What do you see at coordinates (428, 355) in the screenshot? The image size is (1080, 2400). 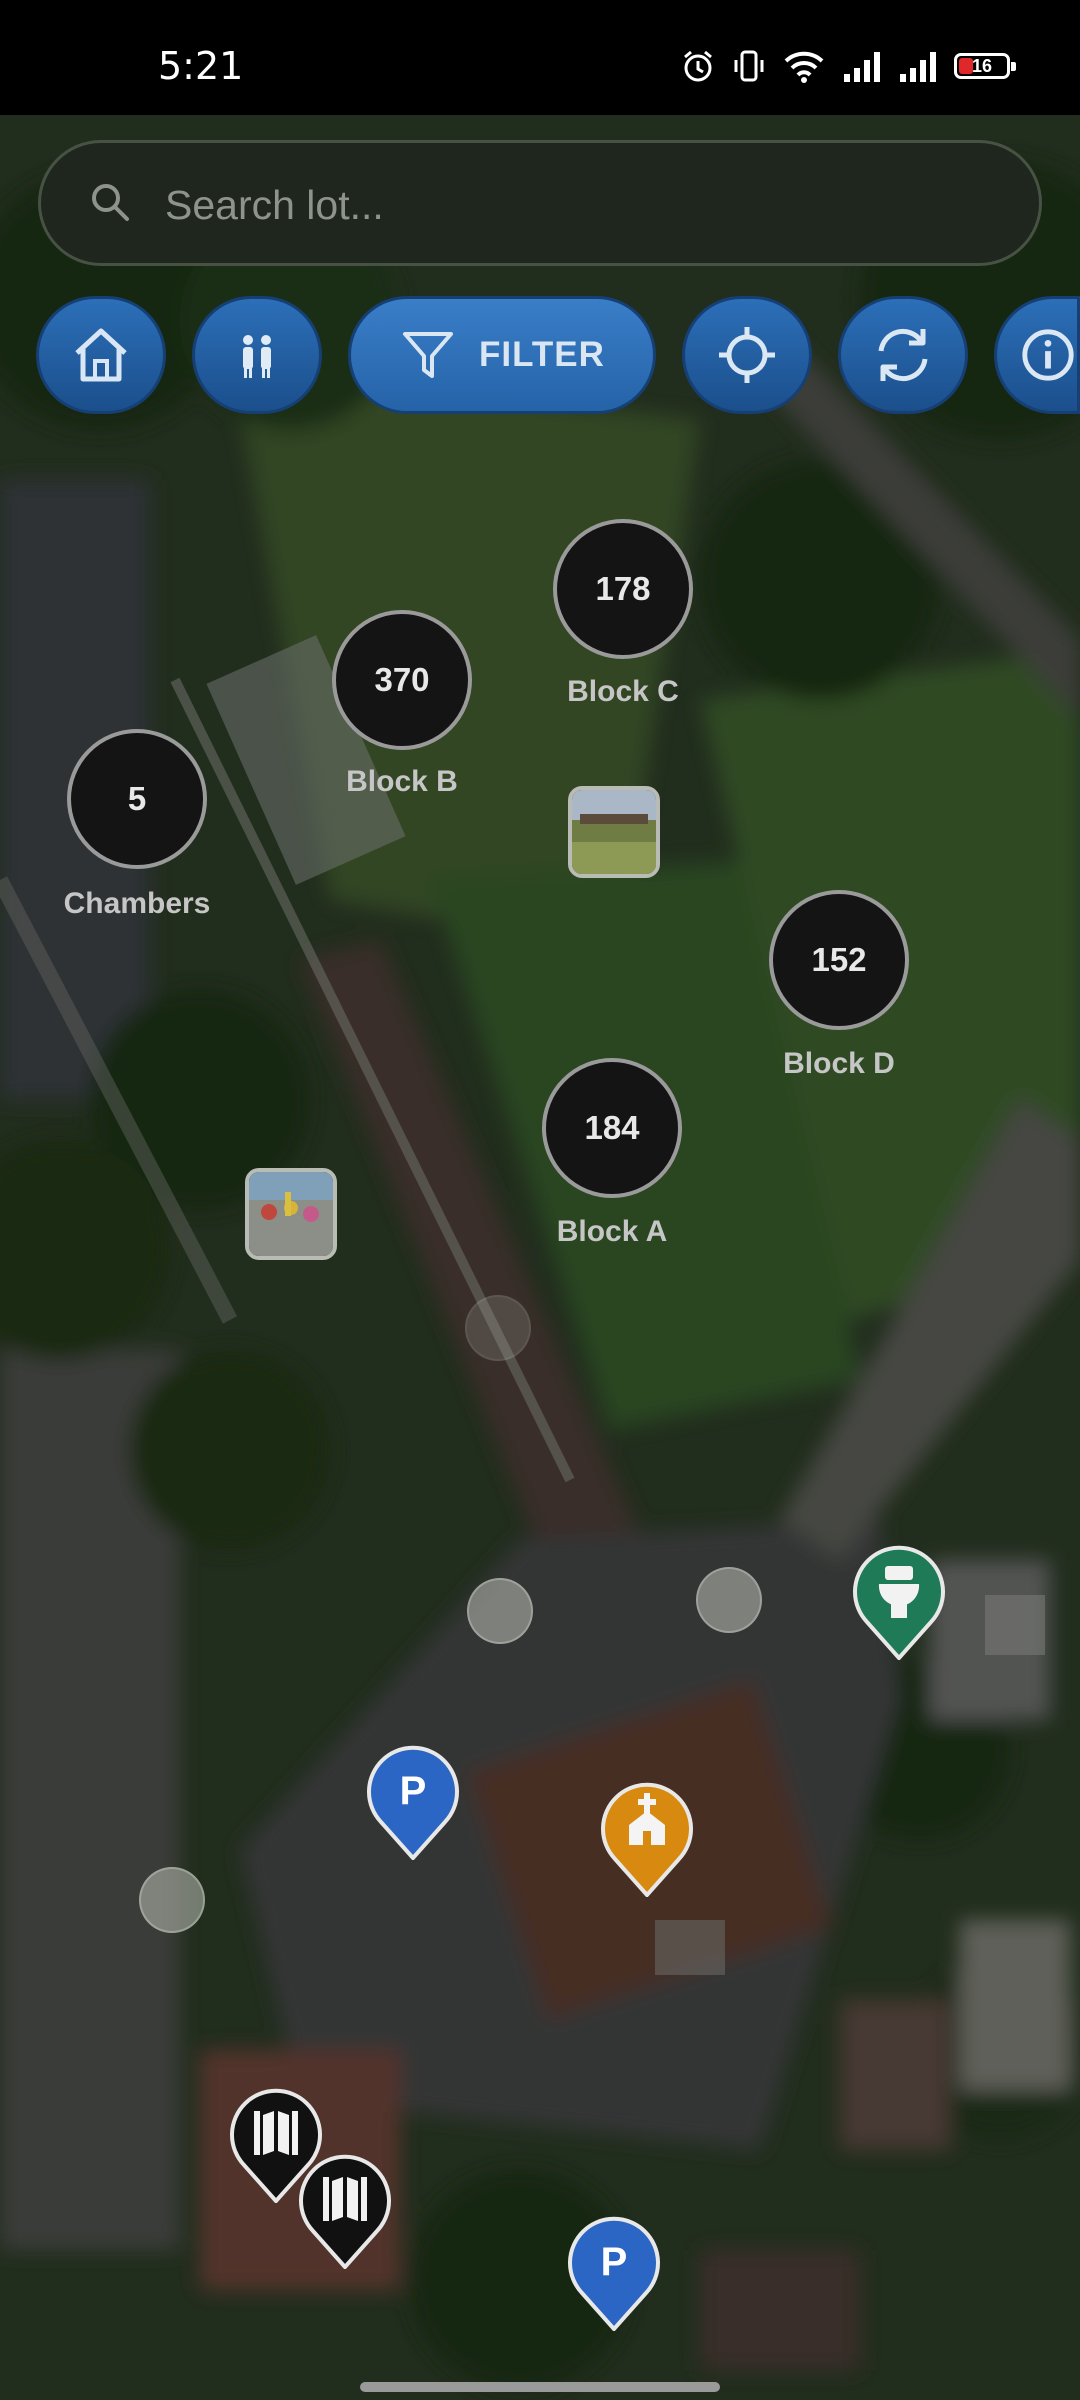 I see `filter-icon` at bounding box center [428, 355].